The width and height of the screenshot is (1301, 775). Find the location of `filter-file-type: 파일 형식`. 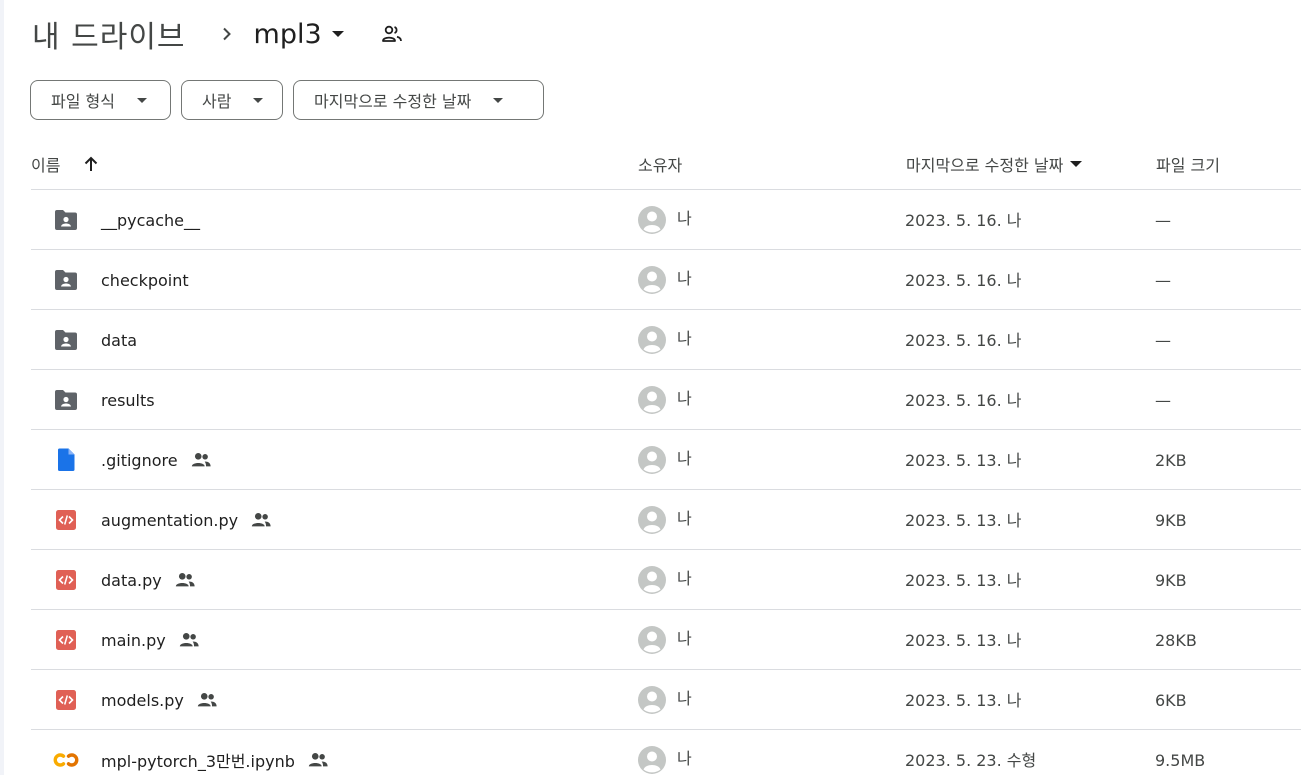

filter-file-type: 파일 형식 is located at coordinates (100, 100).